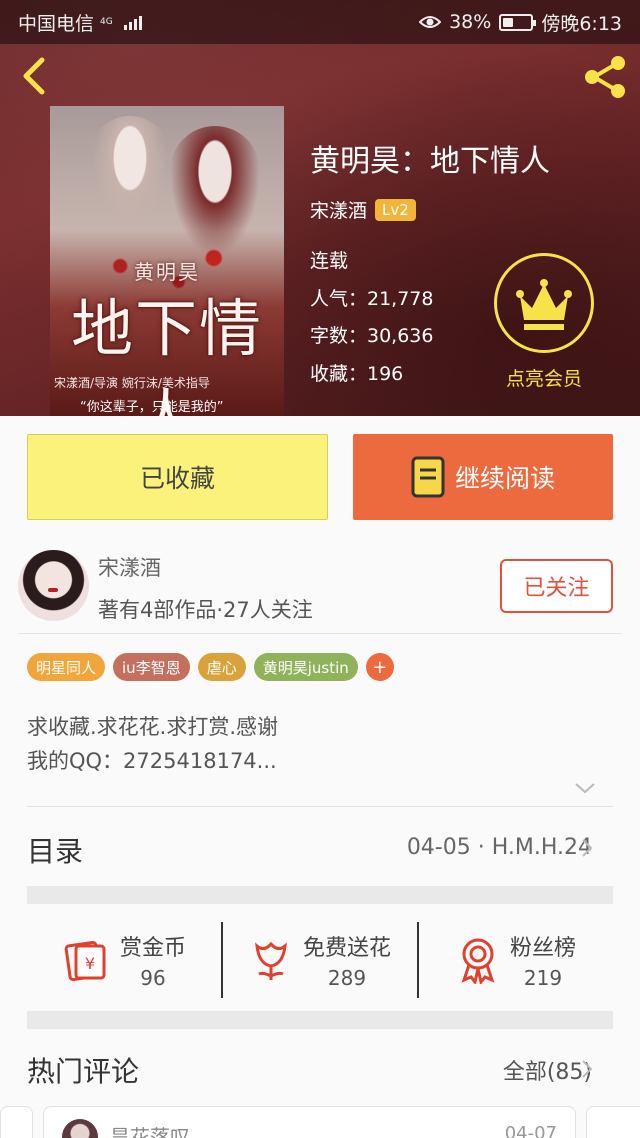  Describe the element at coordinates (167, 261) in the screenshot. I see `book-cover: 黄明昊 地下情人 宋漾酒/导演 婉行沫/美术指导 “你这辈子，只能是我的”` at that location.